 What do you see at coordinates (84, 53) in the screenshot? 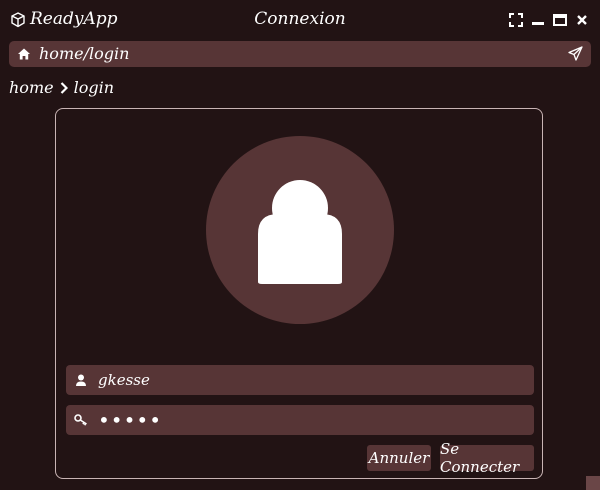
I see `address-path: home/login` at bounding box center [84, 53].